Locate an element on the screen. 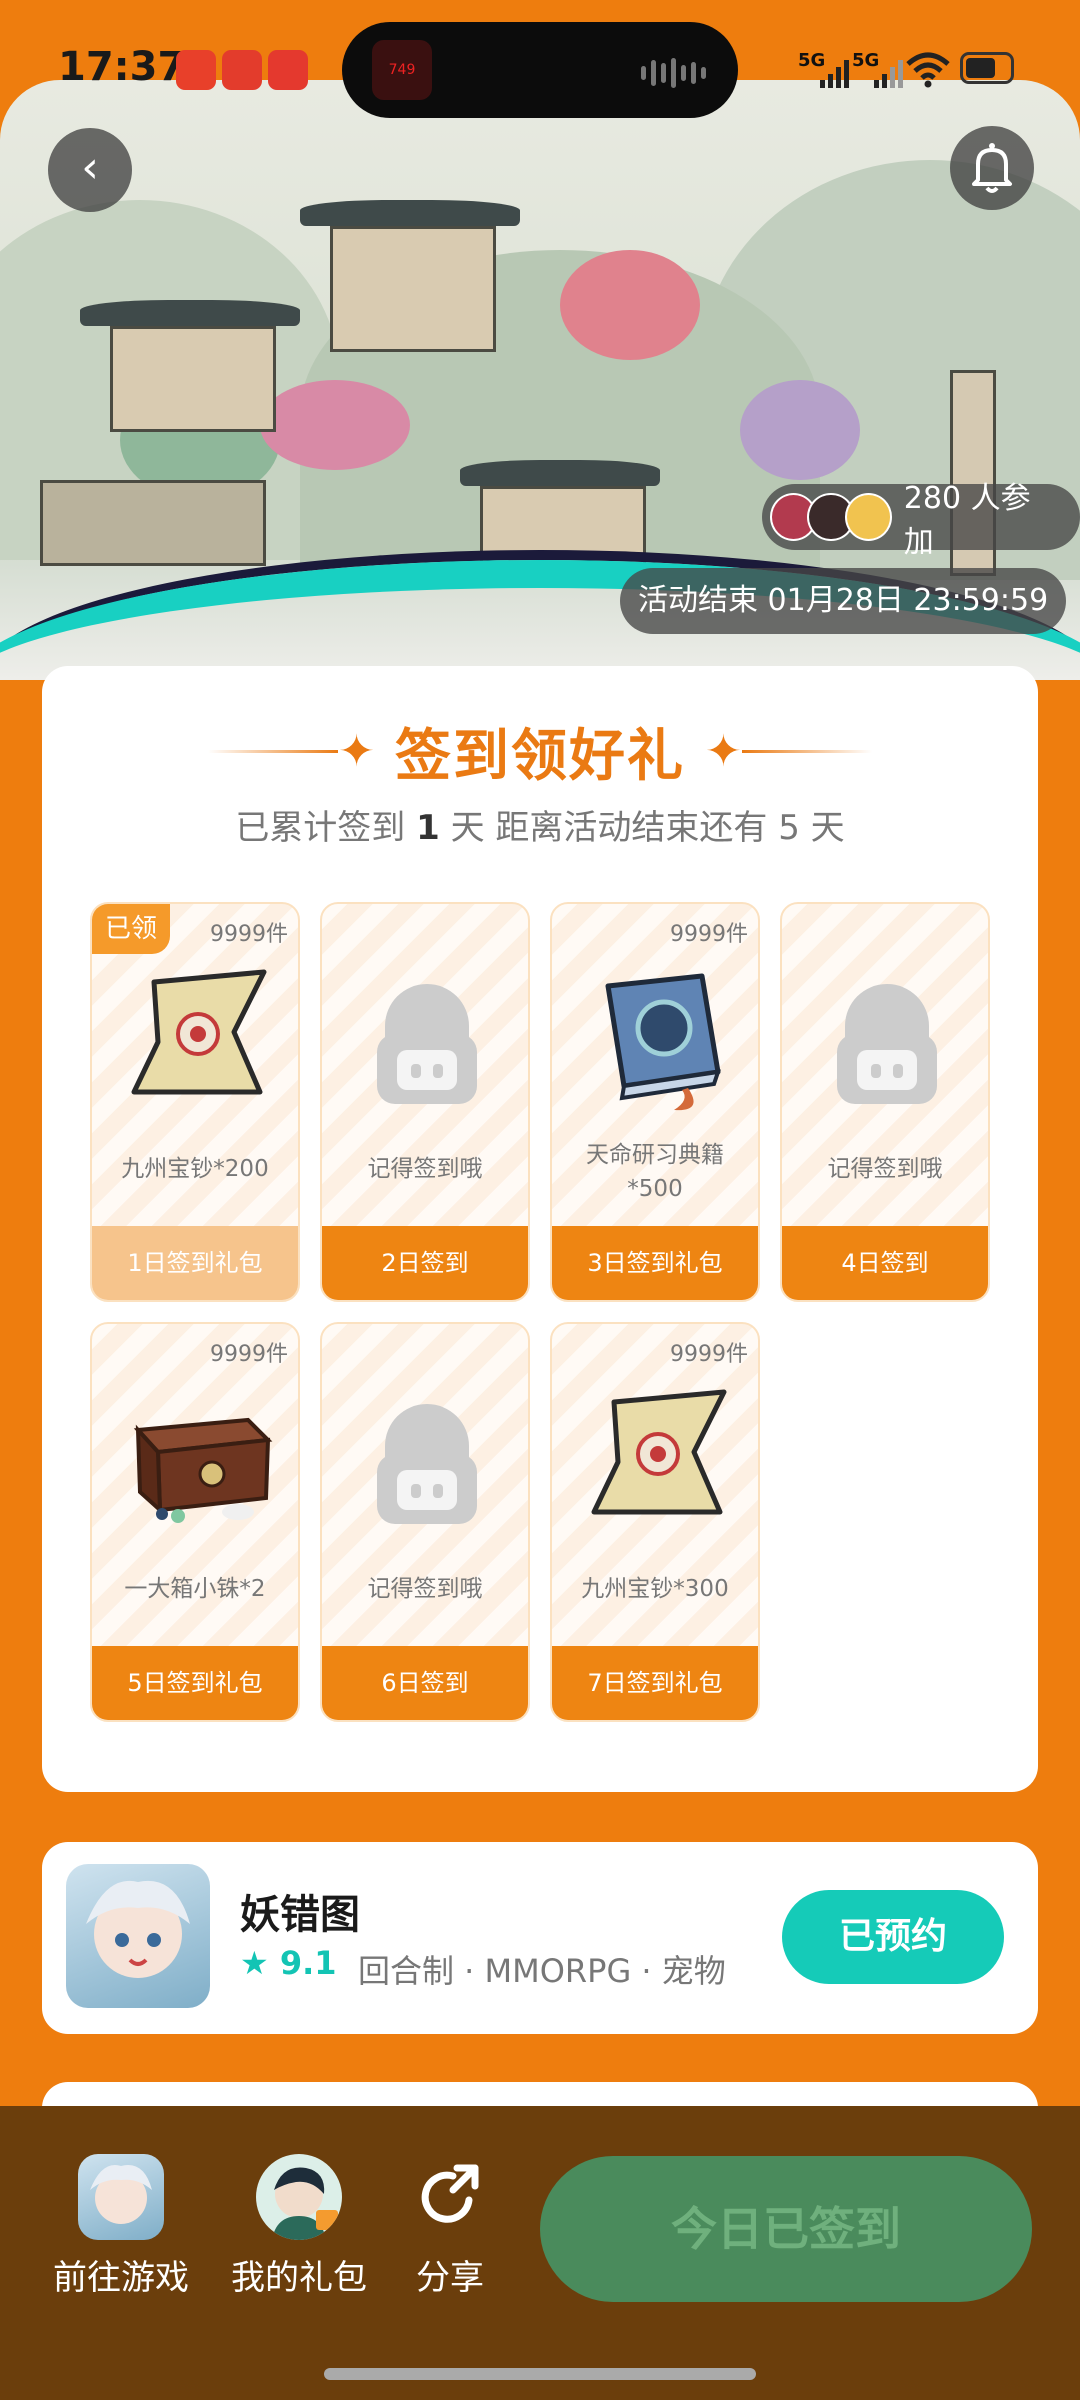  news-app-icon is located at coordinates (196, 70).